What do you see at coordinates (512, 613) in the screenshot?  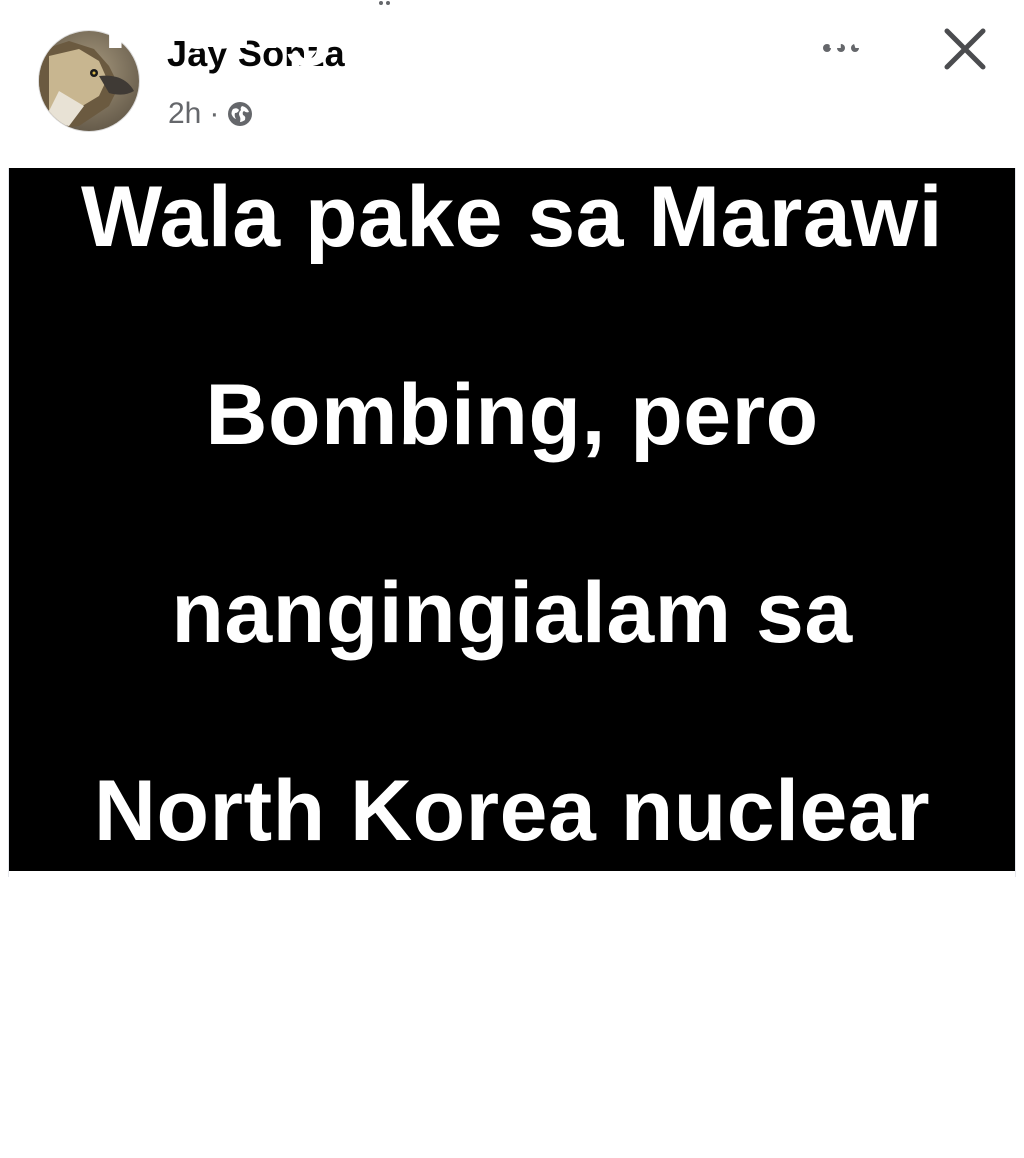 I see `post-text-line: nangingialam sa` at bounding box center [512, 613].